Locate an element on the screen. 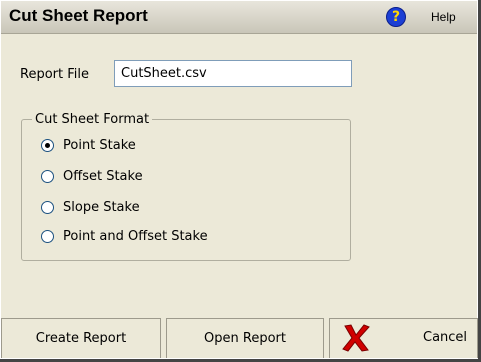  window-title: Cut Sheet Report is located at coordinates (78, 15).